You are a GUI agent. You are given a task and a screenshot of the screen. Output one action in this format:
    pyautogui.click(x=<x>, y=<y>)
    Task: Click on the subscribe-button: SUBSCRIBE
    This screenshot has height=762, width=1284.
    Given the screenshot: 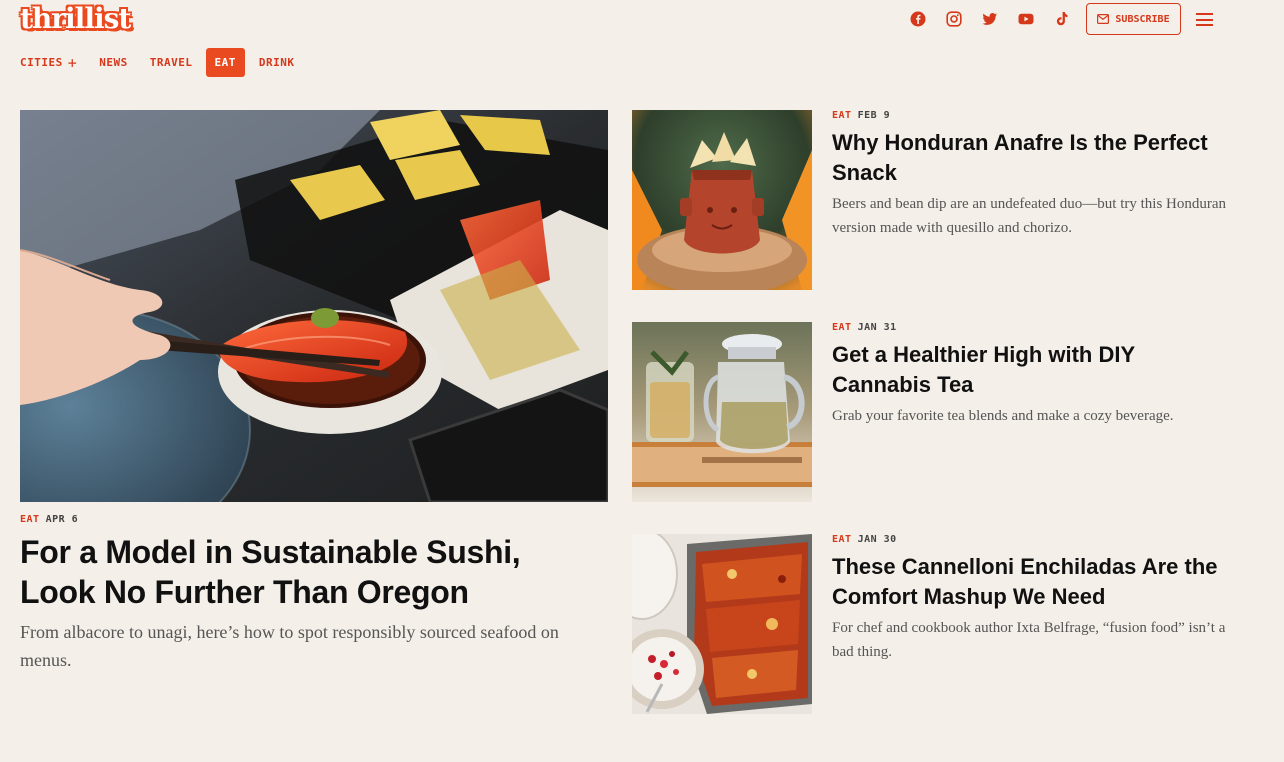 What is the action you would take?
    pyautogui.click(x=1133, y=19)
    